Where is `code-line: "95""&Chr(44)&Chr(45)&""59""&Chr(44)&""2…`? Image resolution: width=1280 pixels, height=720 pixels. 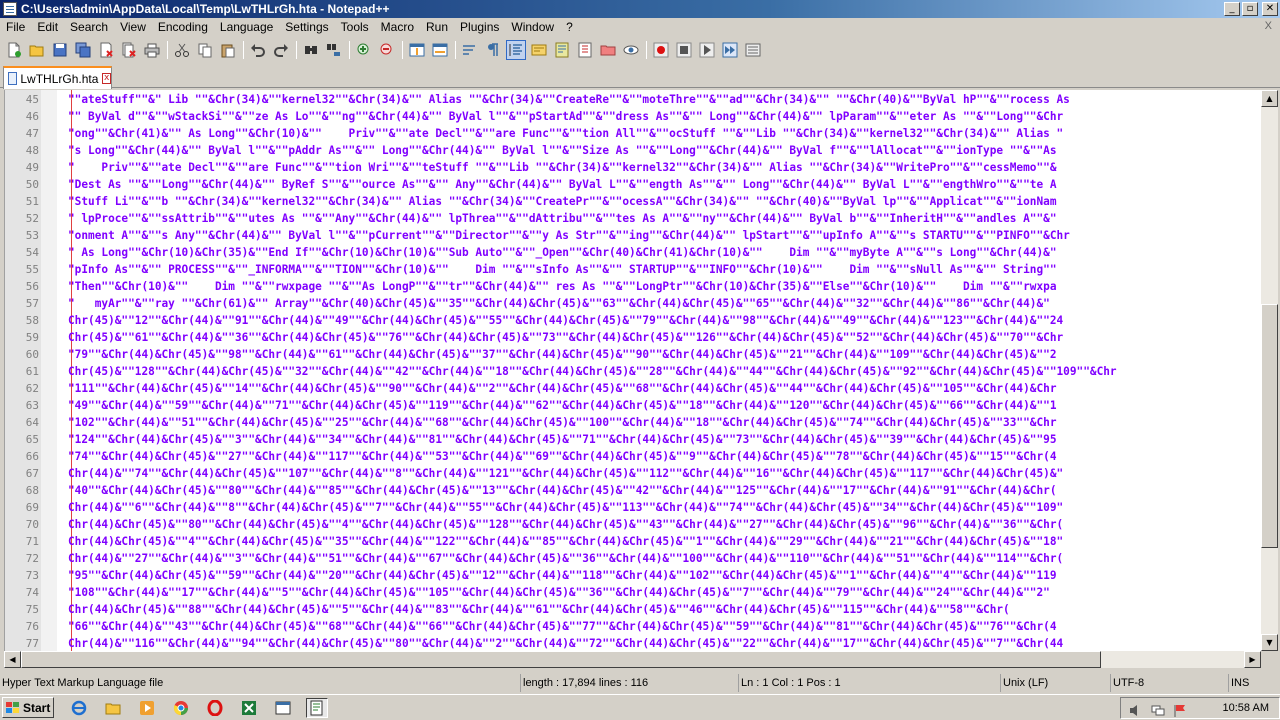
code-line: "95""&Chr(44)&Chr(45)&""59""&Chr(44)&""2… is located at coordinates (659, 575).